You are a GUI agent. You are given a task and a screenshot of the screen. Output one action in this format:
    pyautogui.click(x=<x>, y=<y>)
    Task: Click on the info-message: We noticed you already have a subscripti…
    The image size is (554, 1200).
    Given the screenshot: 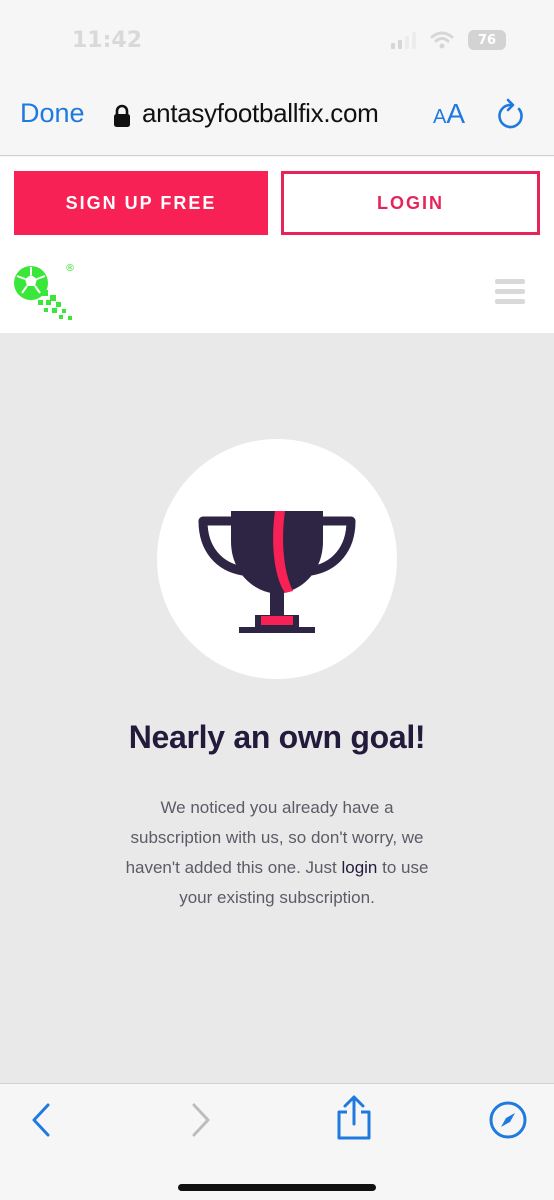 What is the action you would take?
    pyautogui.click(x=277, y=853)
    